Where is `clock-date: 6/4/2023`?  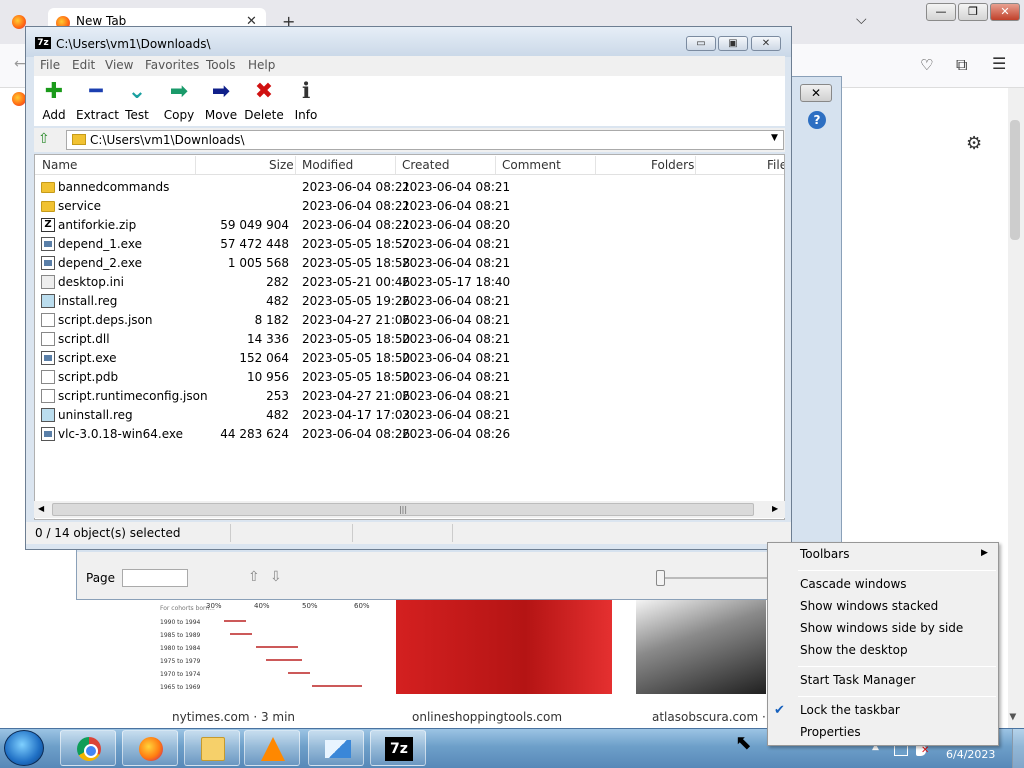
clock-date: 6/4/2023 is located at coordinates (970, 754).